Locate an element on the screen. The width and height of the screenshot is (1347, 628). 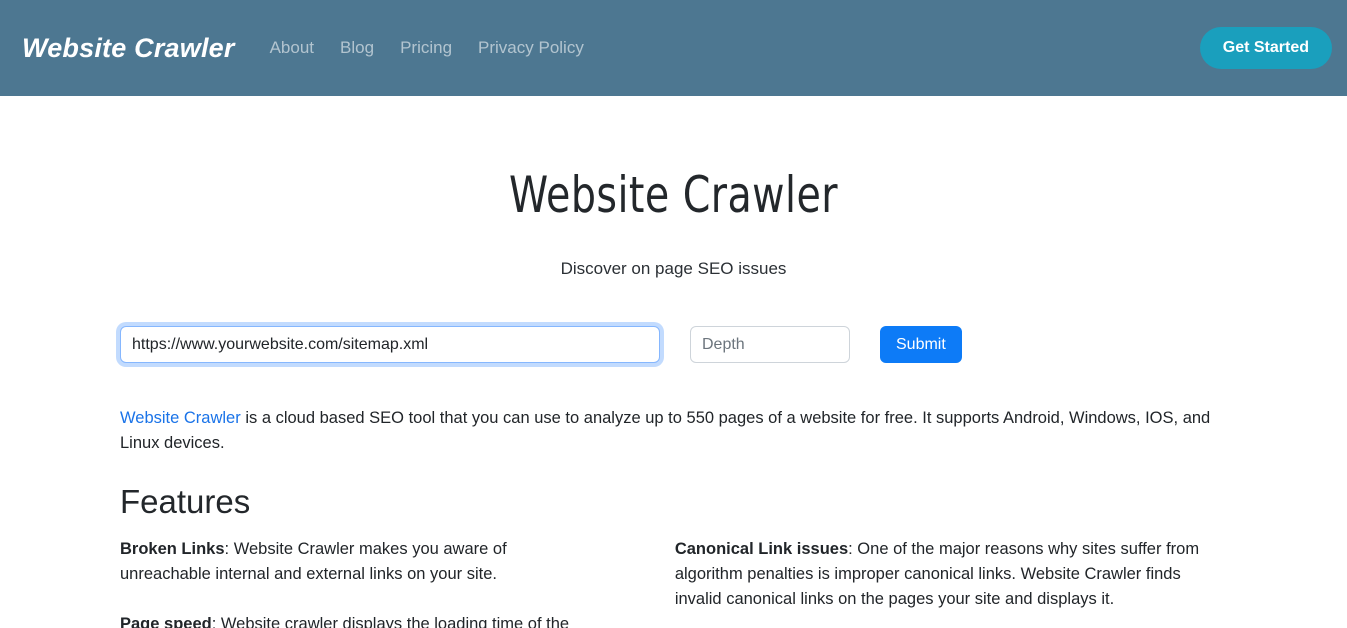
nav-item-privacy-policy: Privacy Policy is located at coordinates (531, 48).